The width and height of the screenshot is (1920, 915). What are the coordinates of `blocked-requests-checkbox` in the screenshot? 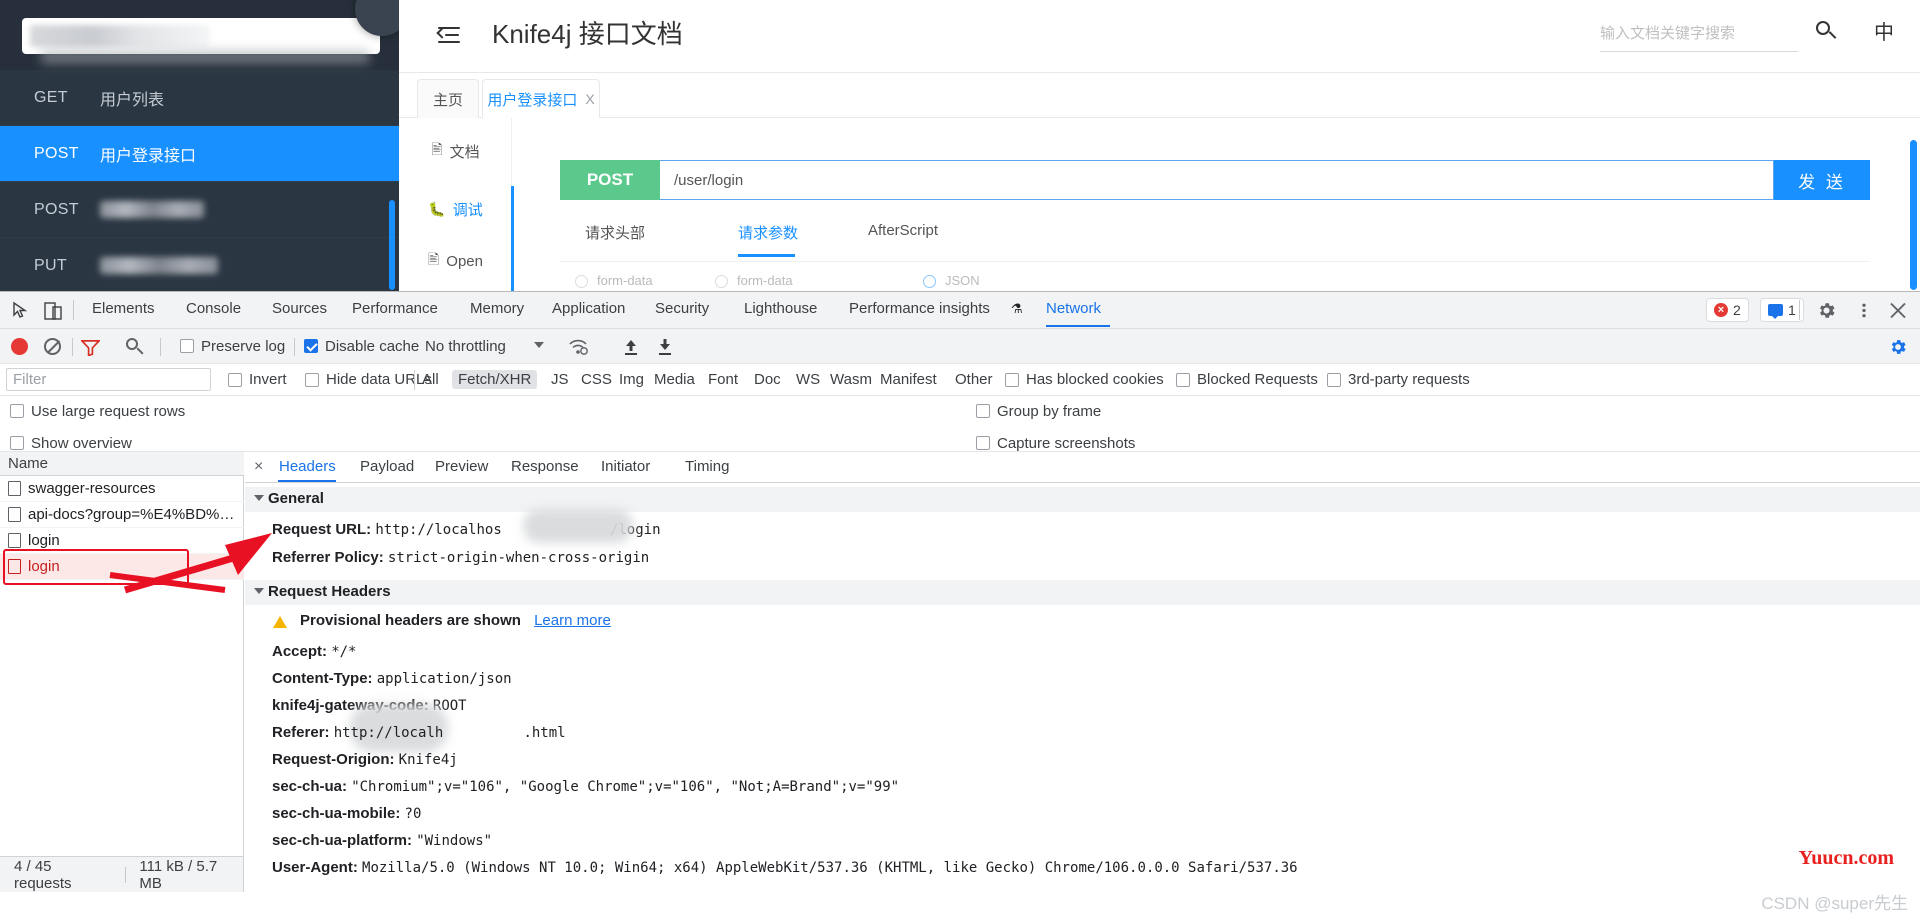 It's located at (1183, 380).